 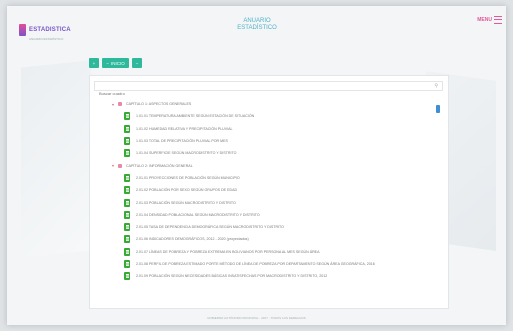 I want to click on tree-chapter: ▾ CAPÍTULO 2: INFORMACIÓN GENERAL, so click(x=262, y=165).